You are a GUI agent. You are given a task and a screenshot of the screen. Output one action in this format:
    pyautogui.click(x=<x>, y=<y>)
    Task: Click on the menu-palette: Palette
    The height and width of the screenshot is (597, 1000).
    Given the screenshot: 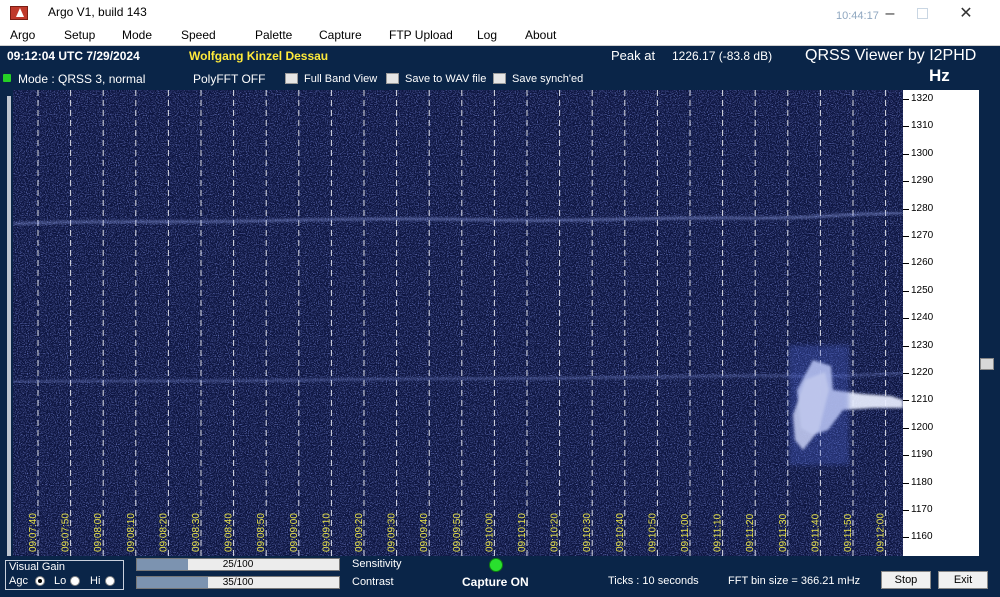 What is the action you would take?
    pyautogui.click(x=273, y=35)
    